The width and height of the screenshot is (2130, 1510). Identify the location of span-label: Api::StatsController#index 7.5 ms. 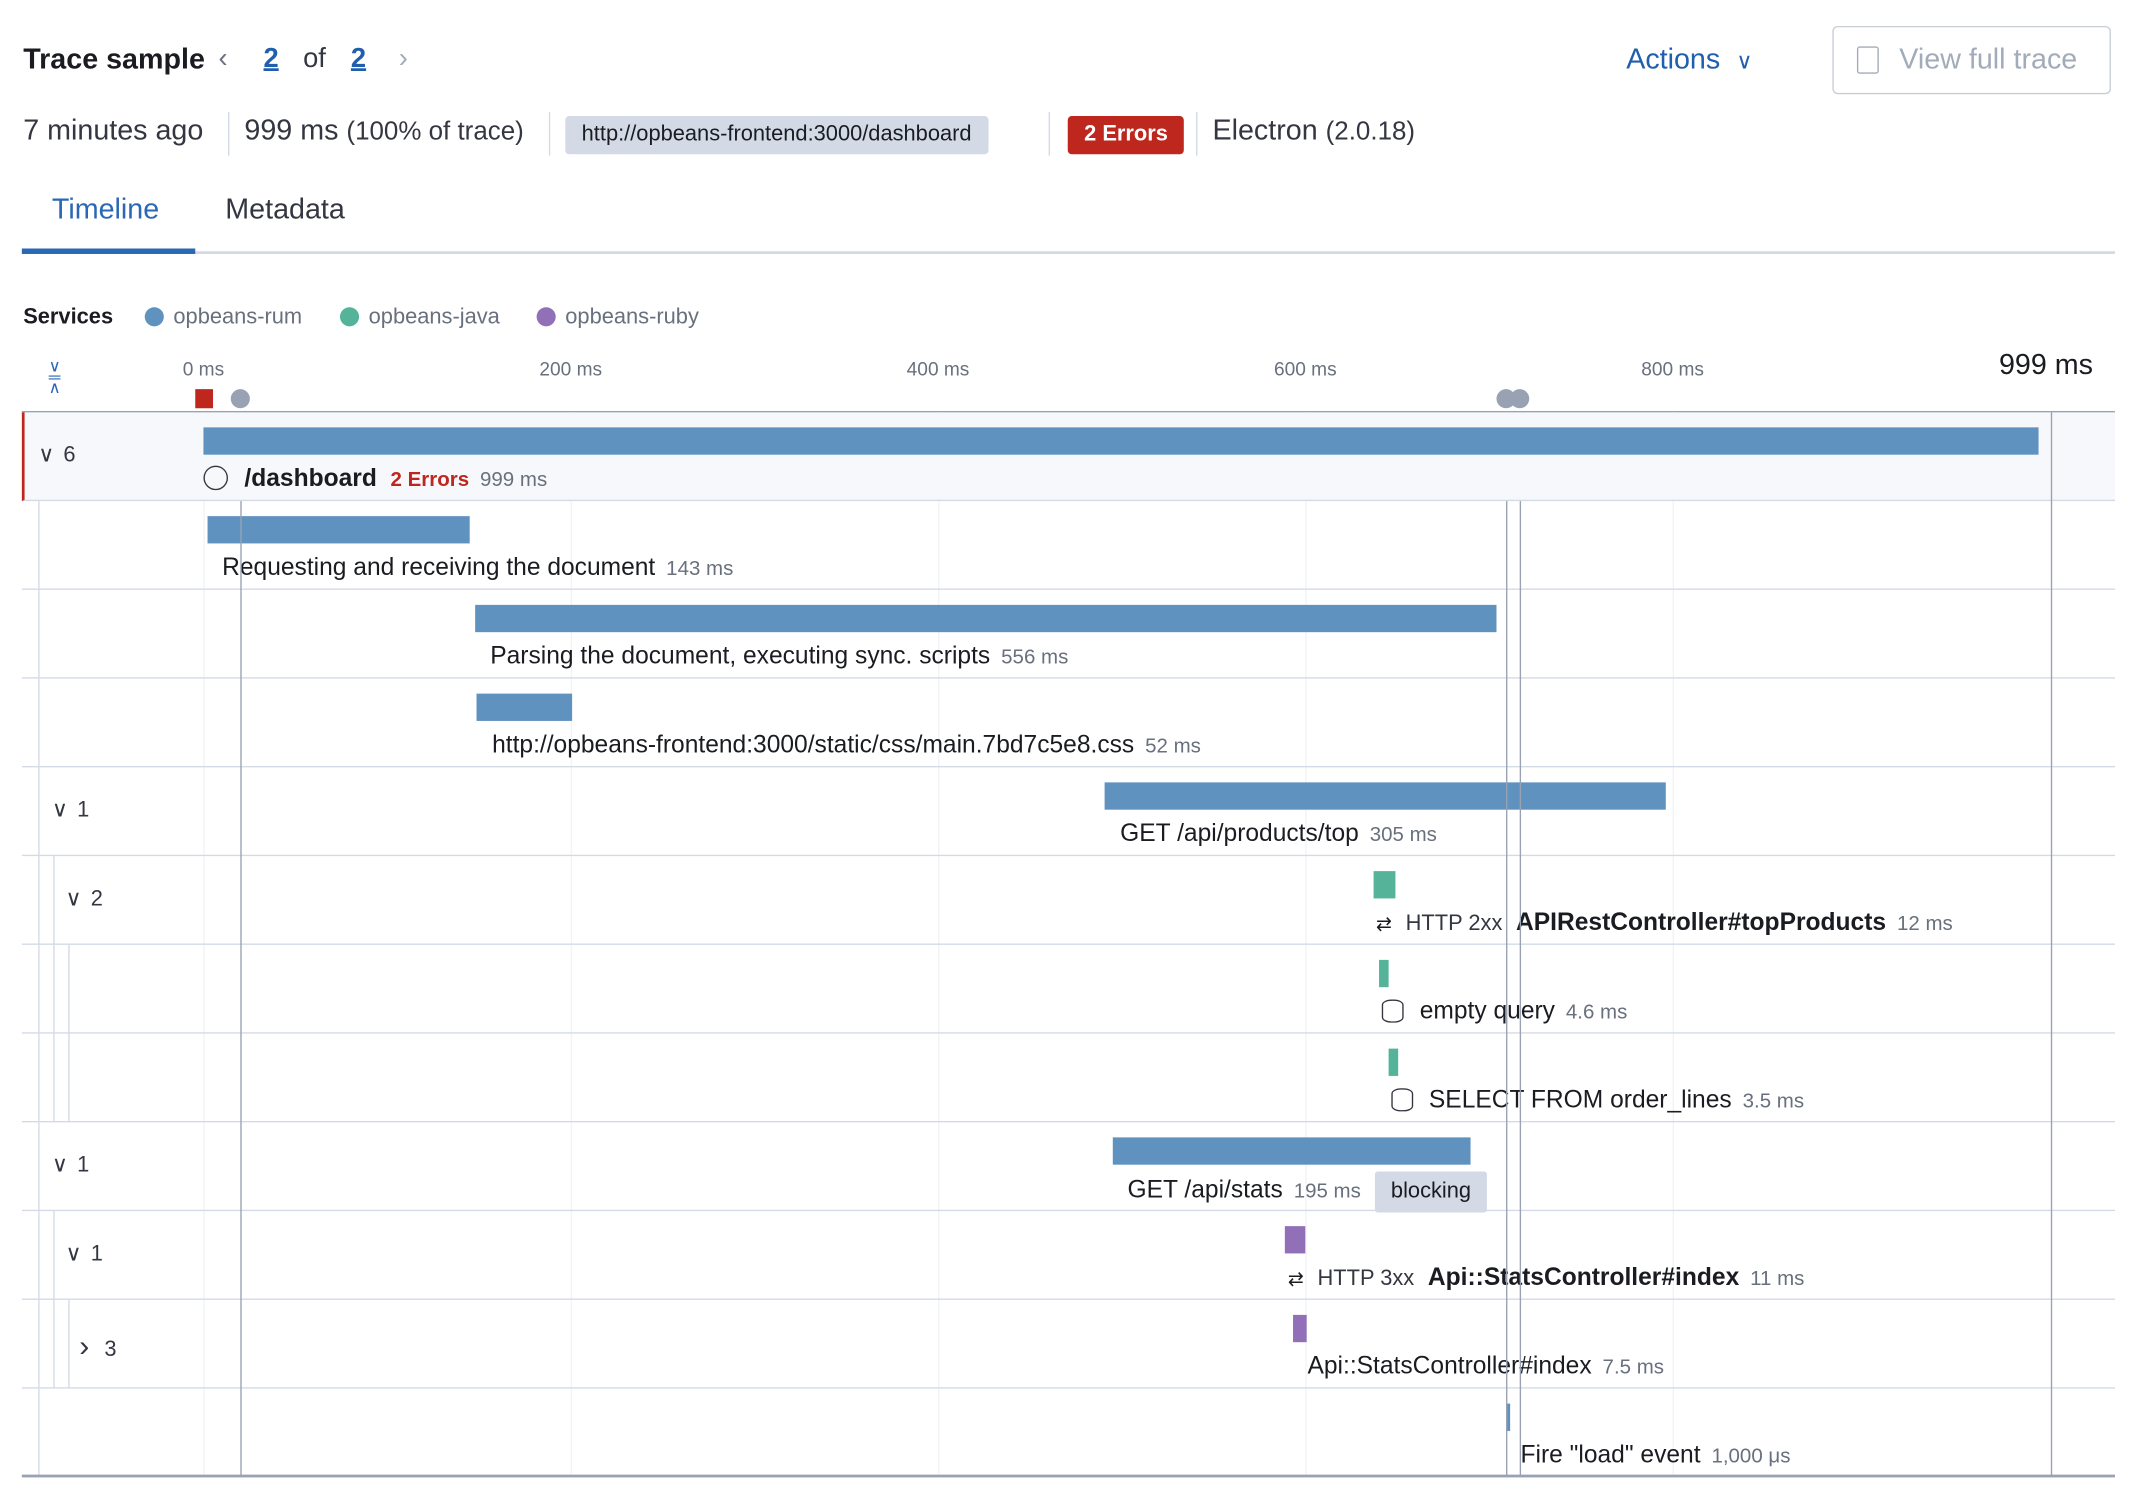
(1485, 1367).